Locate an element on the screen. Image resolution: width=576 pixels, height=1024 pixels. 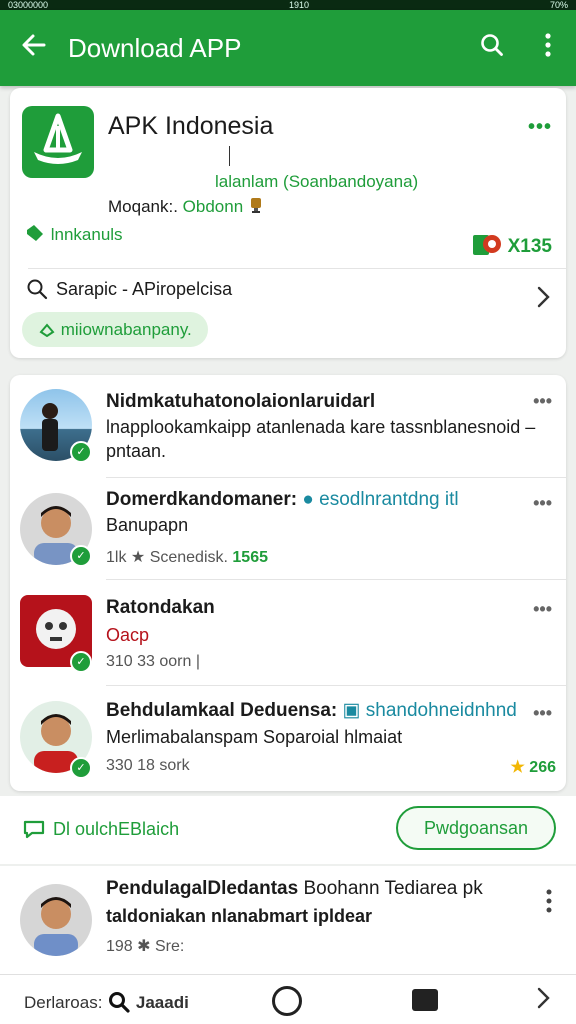
app-logo is located at coordinates (58, 142).